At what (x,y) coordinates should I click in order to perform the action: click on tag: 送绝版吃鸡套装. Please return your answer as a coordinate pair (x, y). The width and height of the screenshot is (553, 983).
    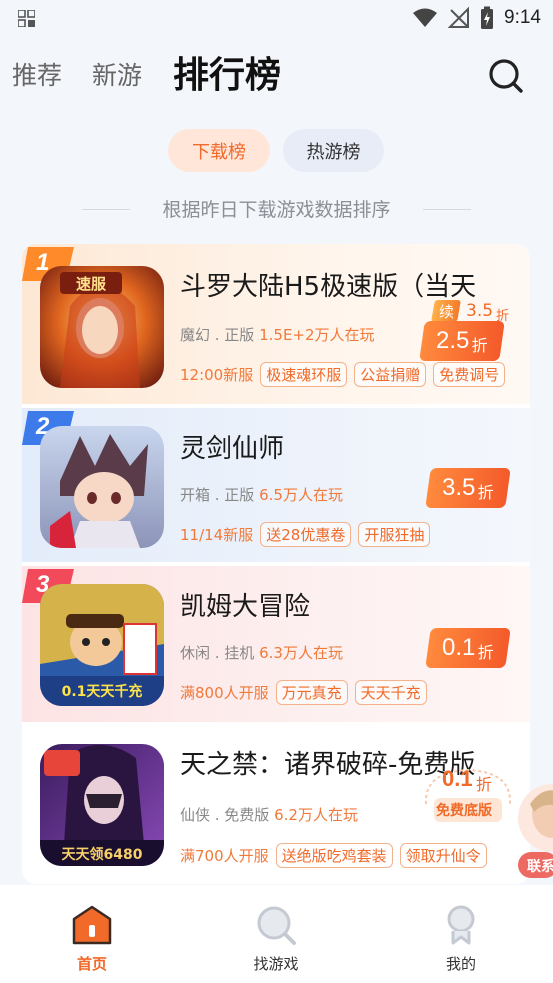
    Looking at the image, I should click on (334, 855).